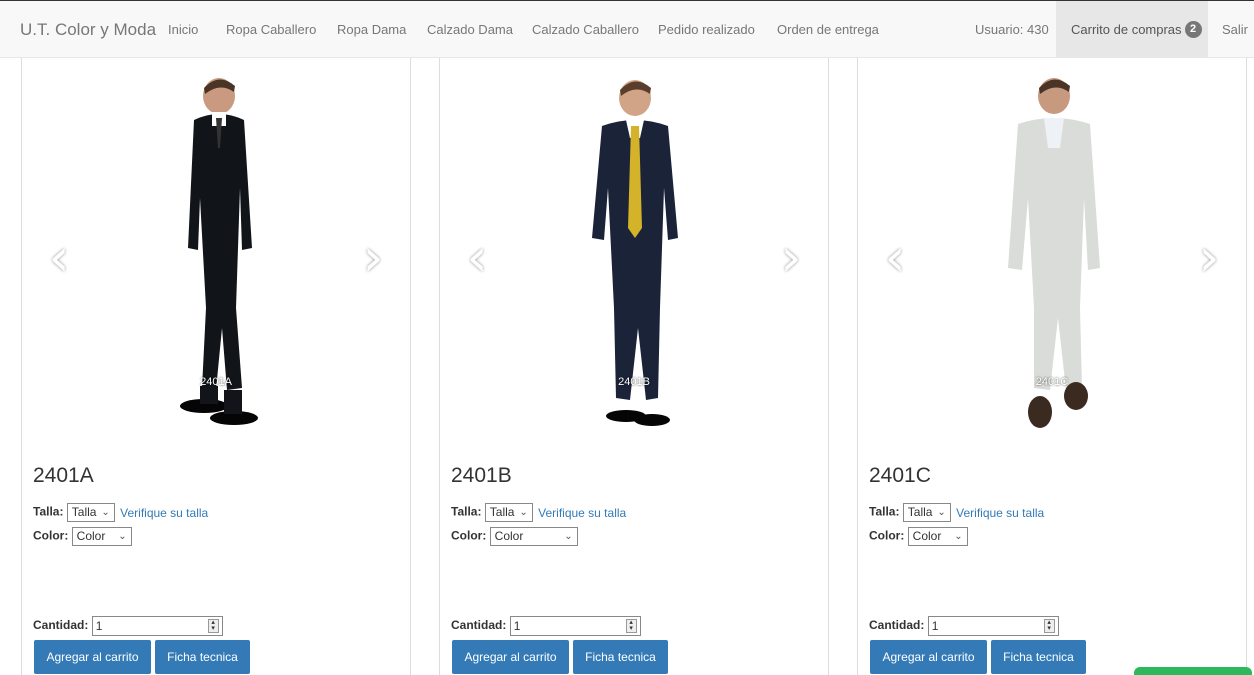  Describe the element at coordinates (271, 29) in the screenshot. I see `nav-link-ropa-caballero: Ropa Caballero` at that location.